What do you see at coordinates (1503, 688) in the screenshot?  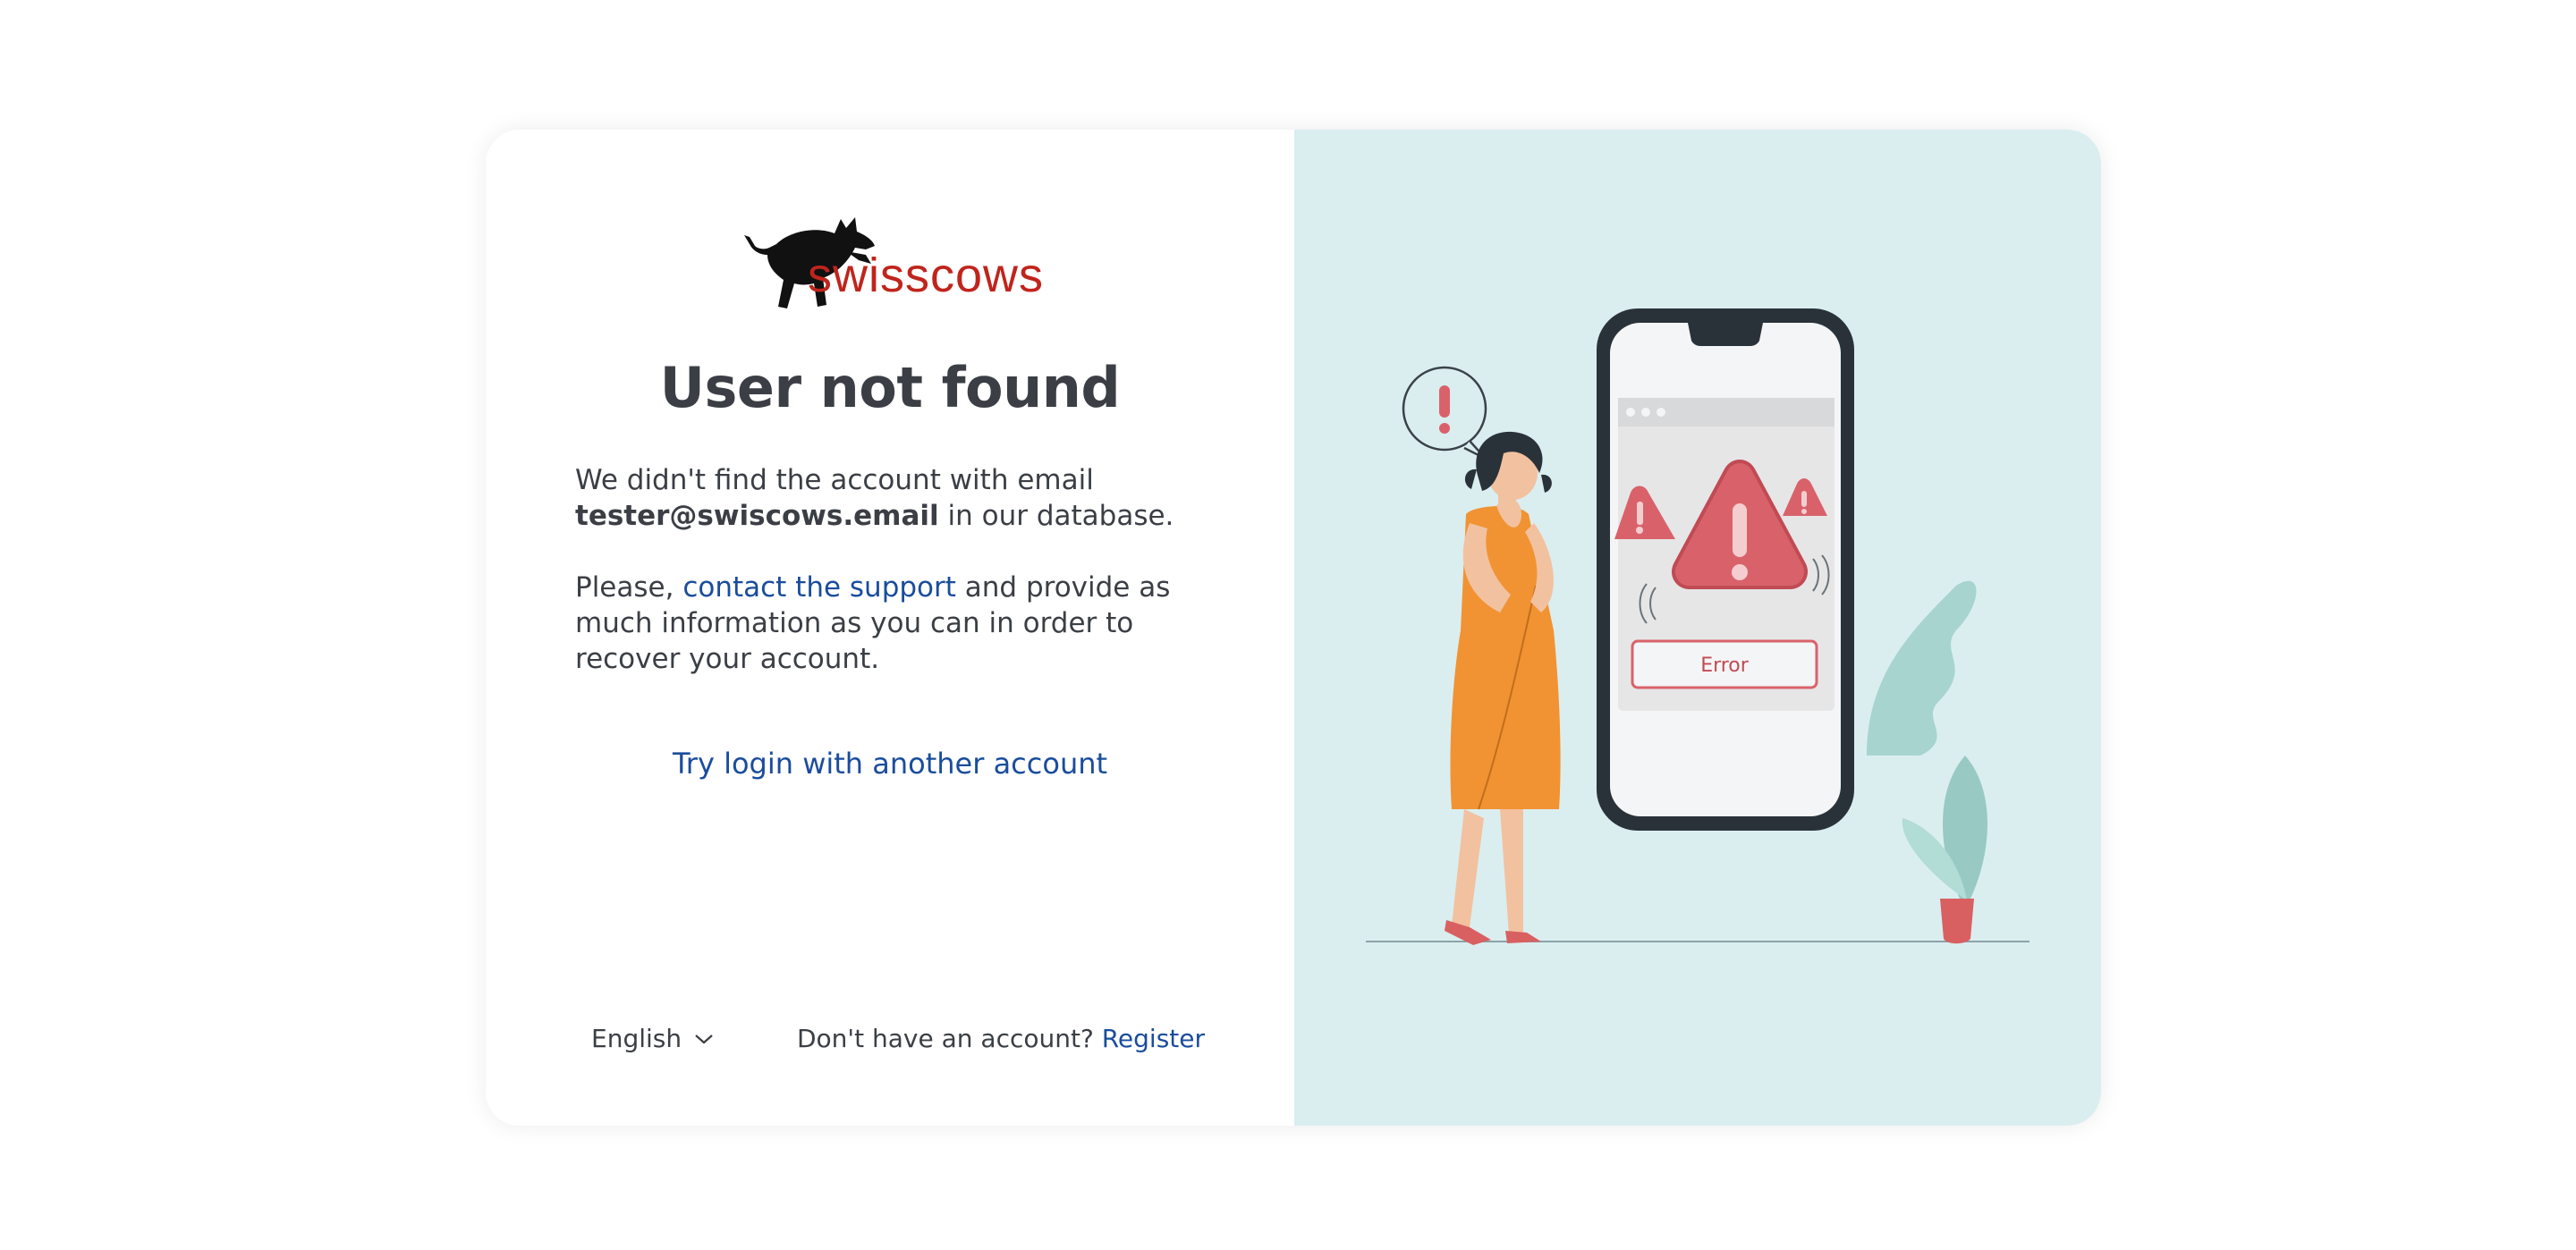 I see `woman-figure-icon` at bounding box center [1503, 688].